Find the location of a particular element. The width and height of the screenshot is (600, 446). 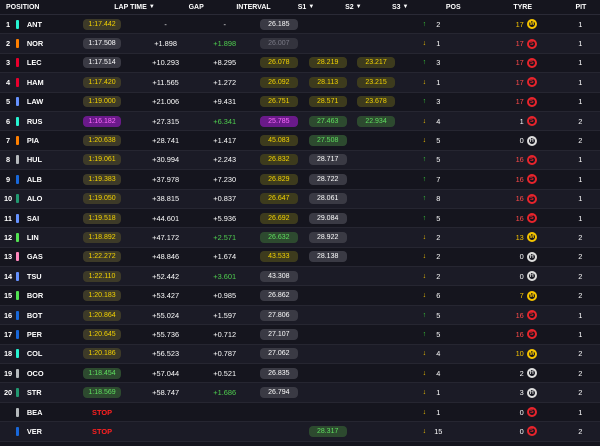

s2-time: 28.219 is located at coordinates (327, 63).